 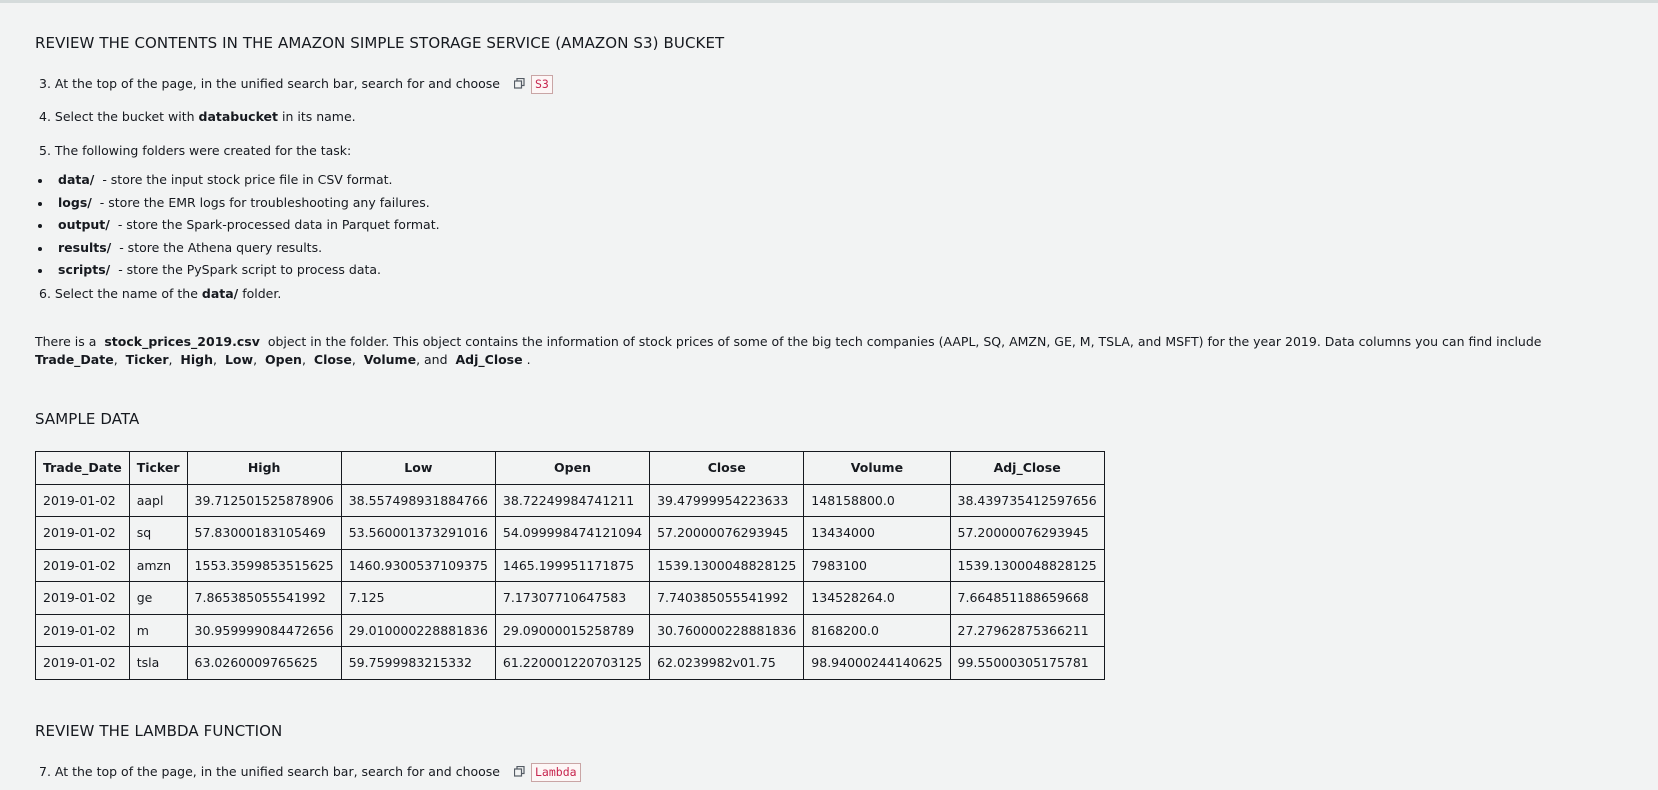 What do you see at coordinates (727, 468) in the screenshot?
I see `column-header: Close` at bounding box center [727, 468].